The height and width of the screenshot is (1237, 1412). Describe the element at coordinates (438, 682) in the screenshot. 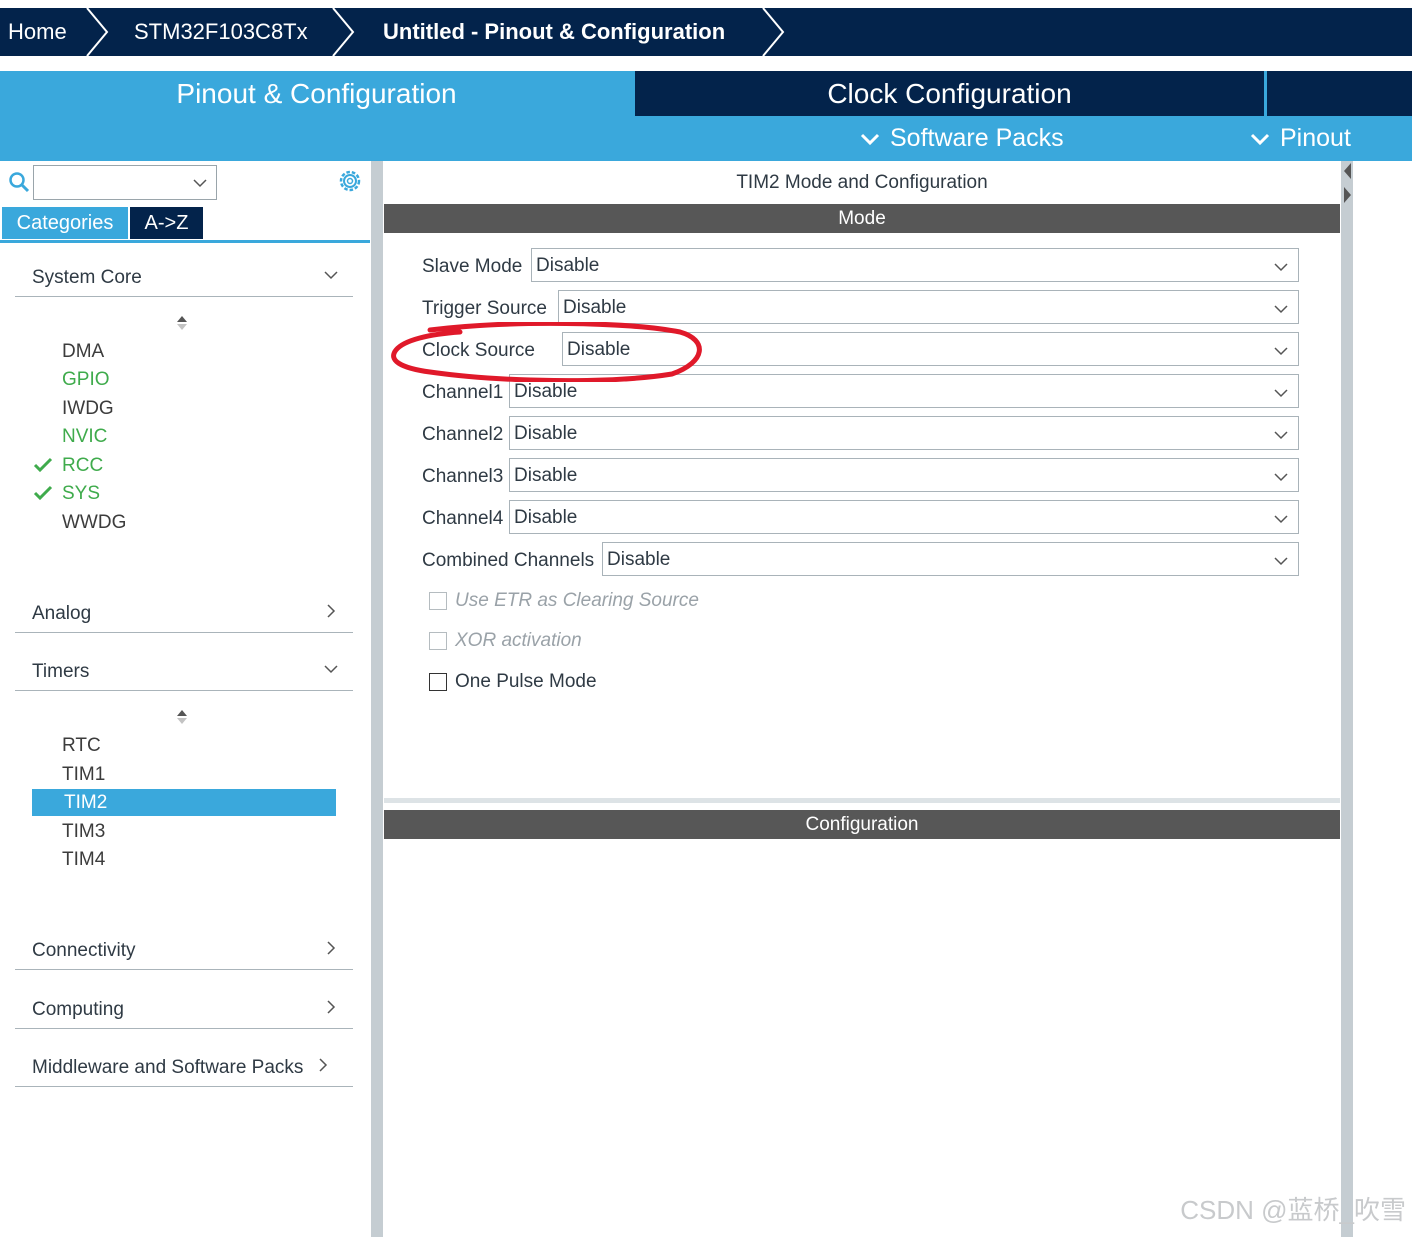

I see `one-pulse-mode-checkbox` at that location.